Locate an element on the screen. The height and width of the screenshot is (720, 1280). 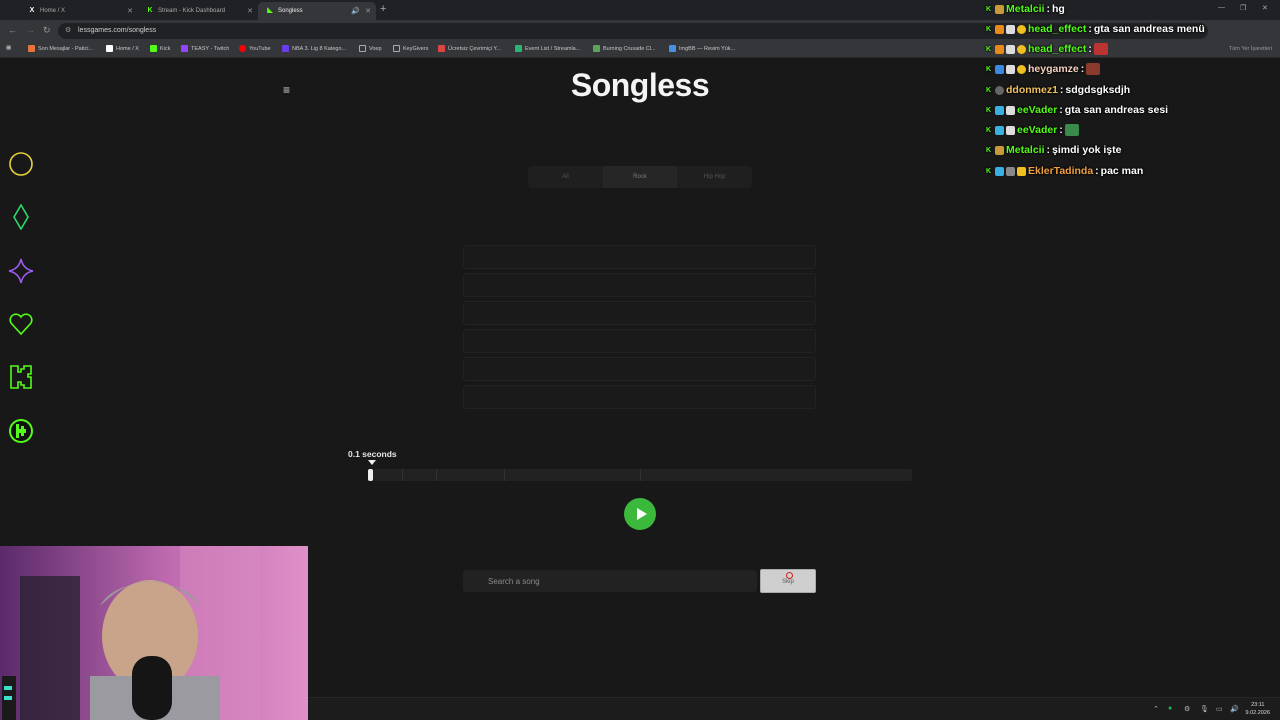
system-clock: 23:11 9.02.2026 is located at coordinates (1258, 709).